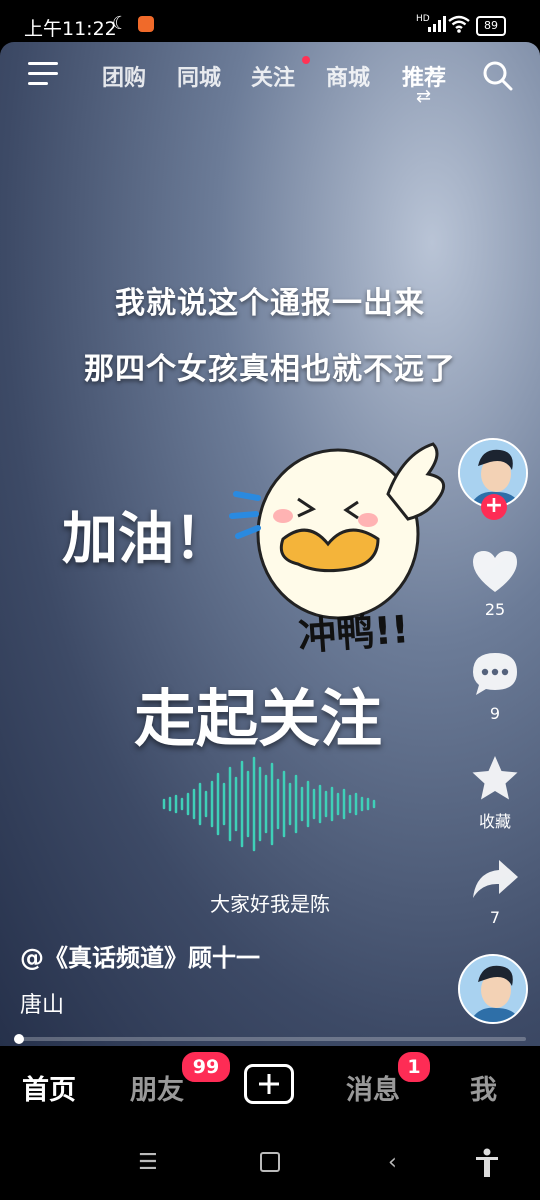 The image size is (540, 1200). I want to click on audio-waveform-icon, so click(269, 804).